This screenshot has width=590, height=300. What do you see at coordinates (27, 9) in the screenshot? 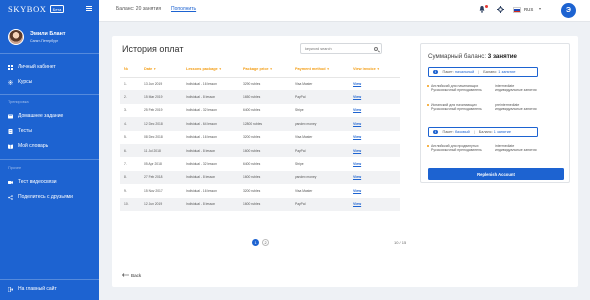
I see `logo-text: SKYBOX` at bounding box center [27, 9].